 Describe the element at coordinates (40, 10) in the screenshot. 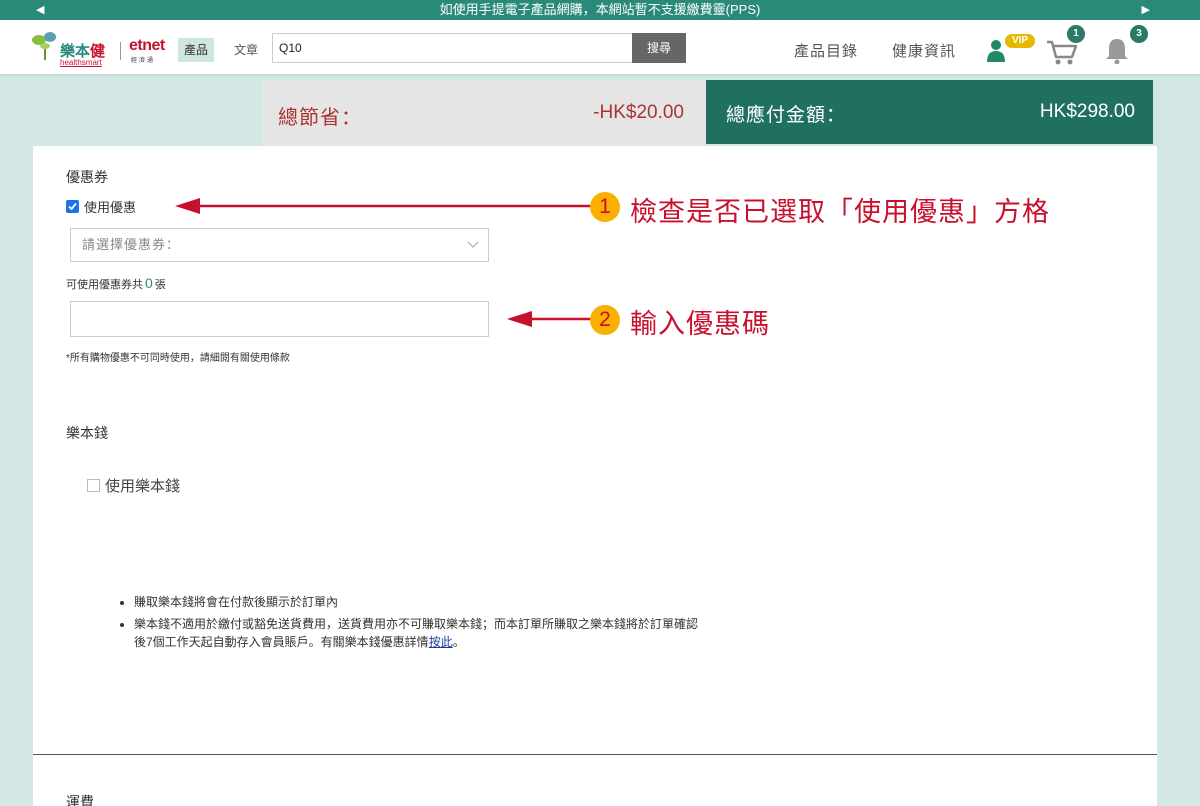

I see `prev-arrow-icon: ◀` at that location.